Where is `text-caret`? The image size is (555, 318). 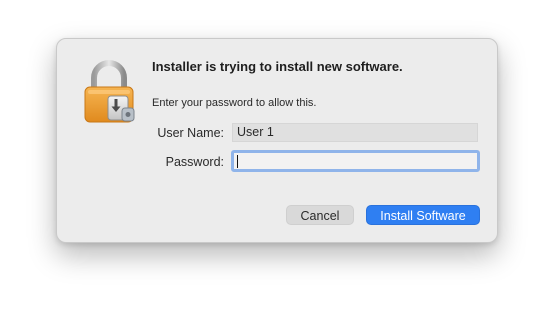
text-caret is located at coordinates (237, 161).